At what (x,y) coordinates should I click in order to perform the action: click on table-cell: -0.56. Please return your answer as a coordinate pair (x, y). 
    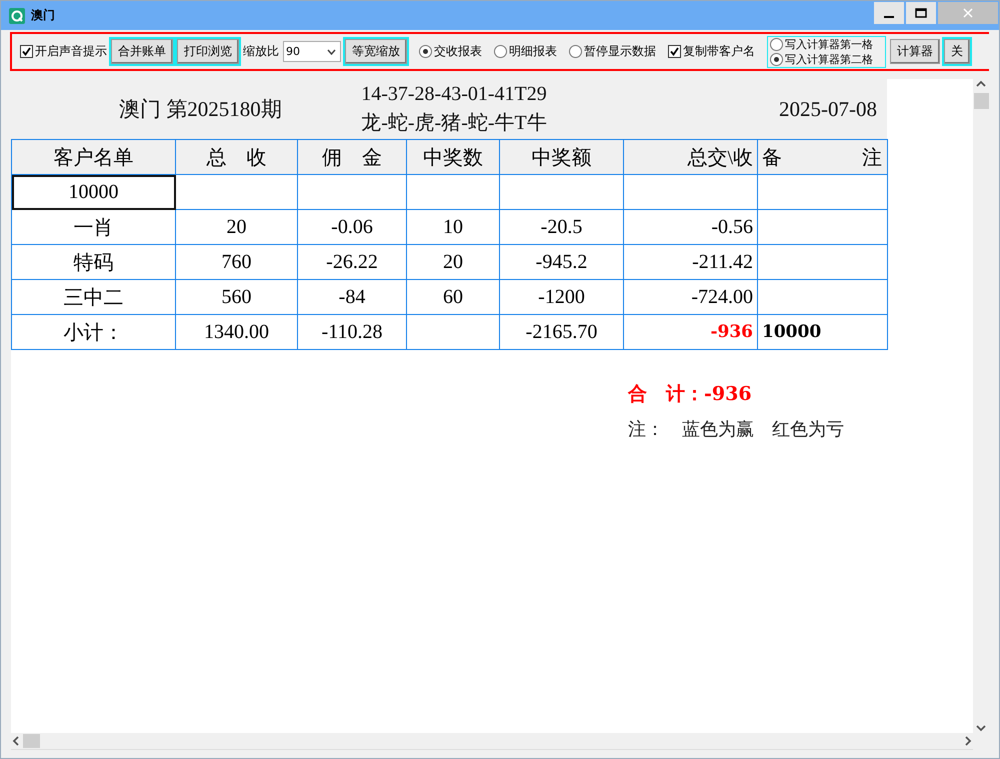
    Looking at the image, I should click on (691, 227).